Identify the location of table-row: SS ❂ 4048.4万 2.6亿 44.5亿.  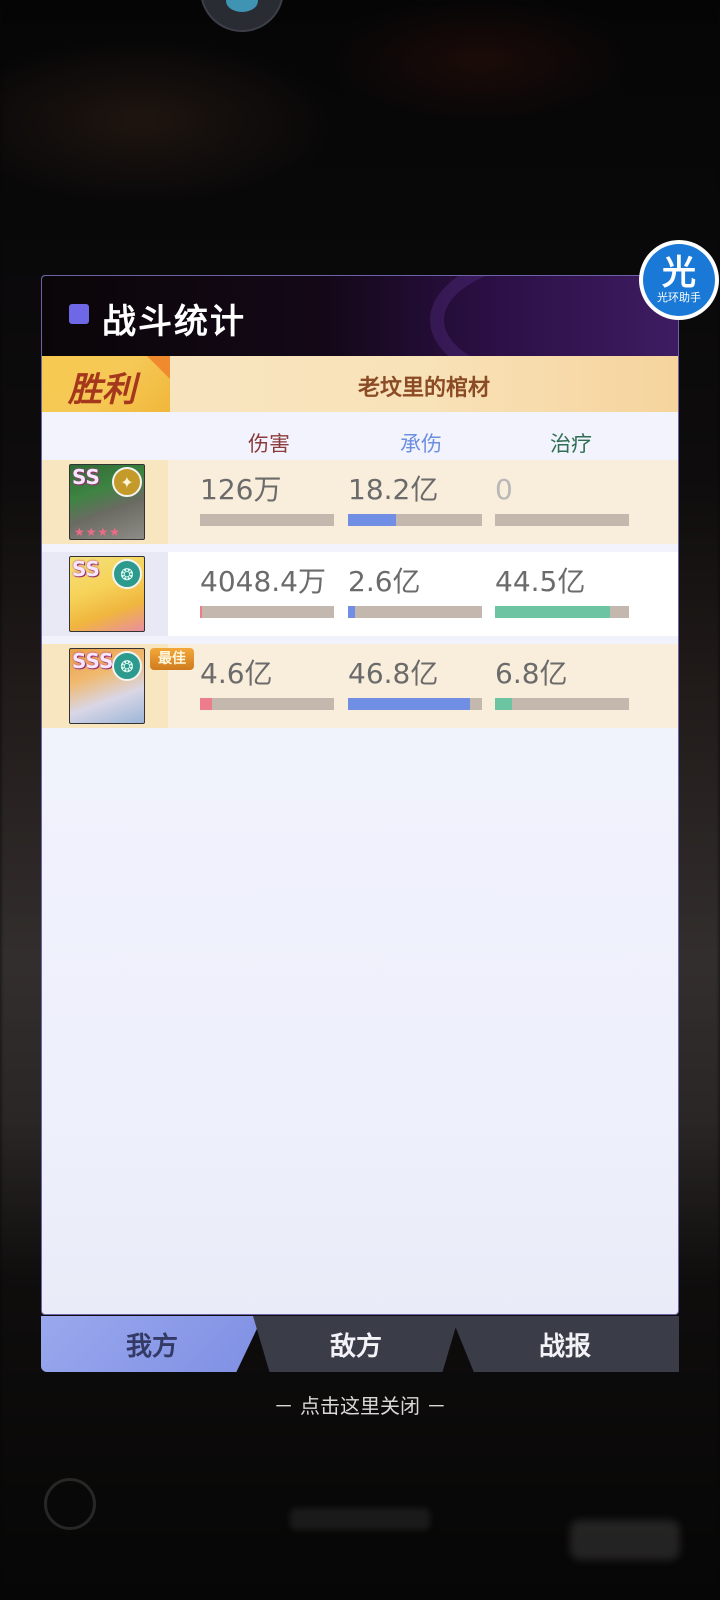
(360, 594).